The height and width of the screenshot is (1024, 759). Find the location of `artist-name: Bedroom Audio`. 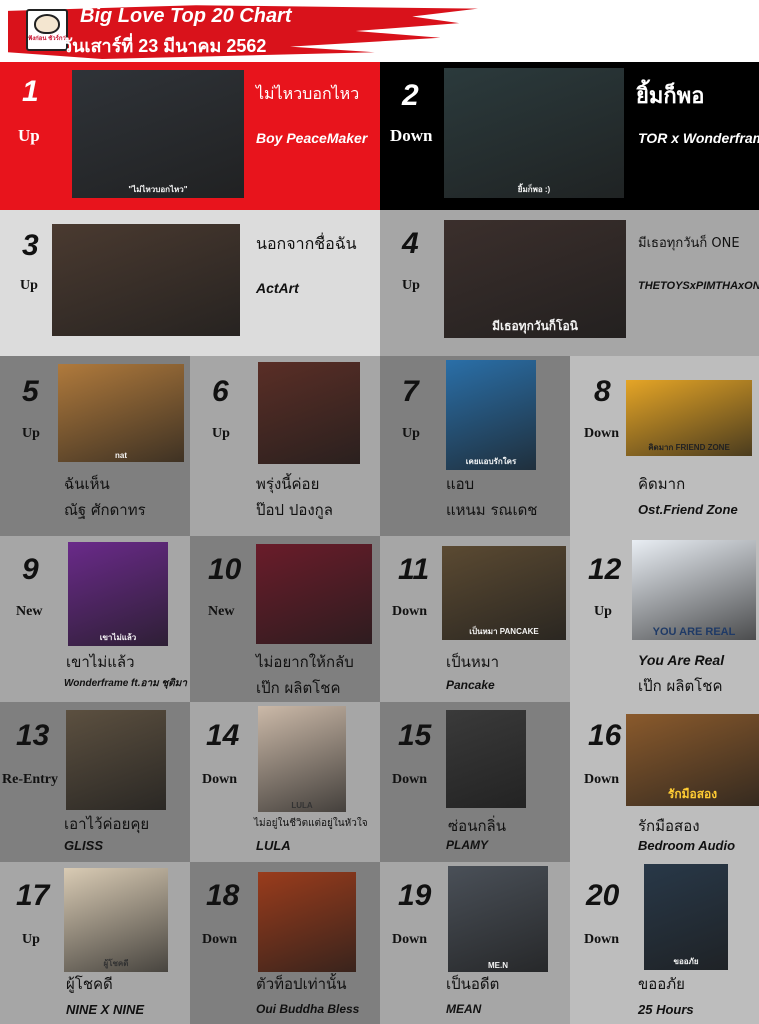

artist-name: Bedroom Audio is located at coordinates (687, 845).